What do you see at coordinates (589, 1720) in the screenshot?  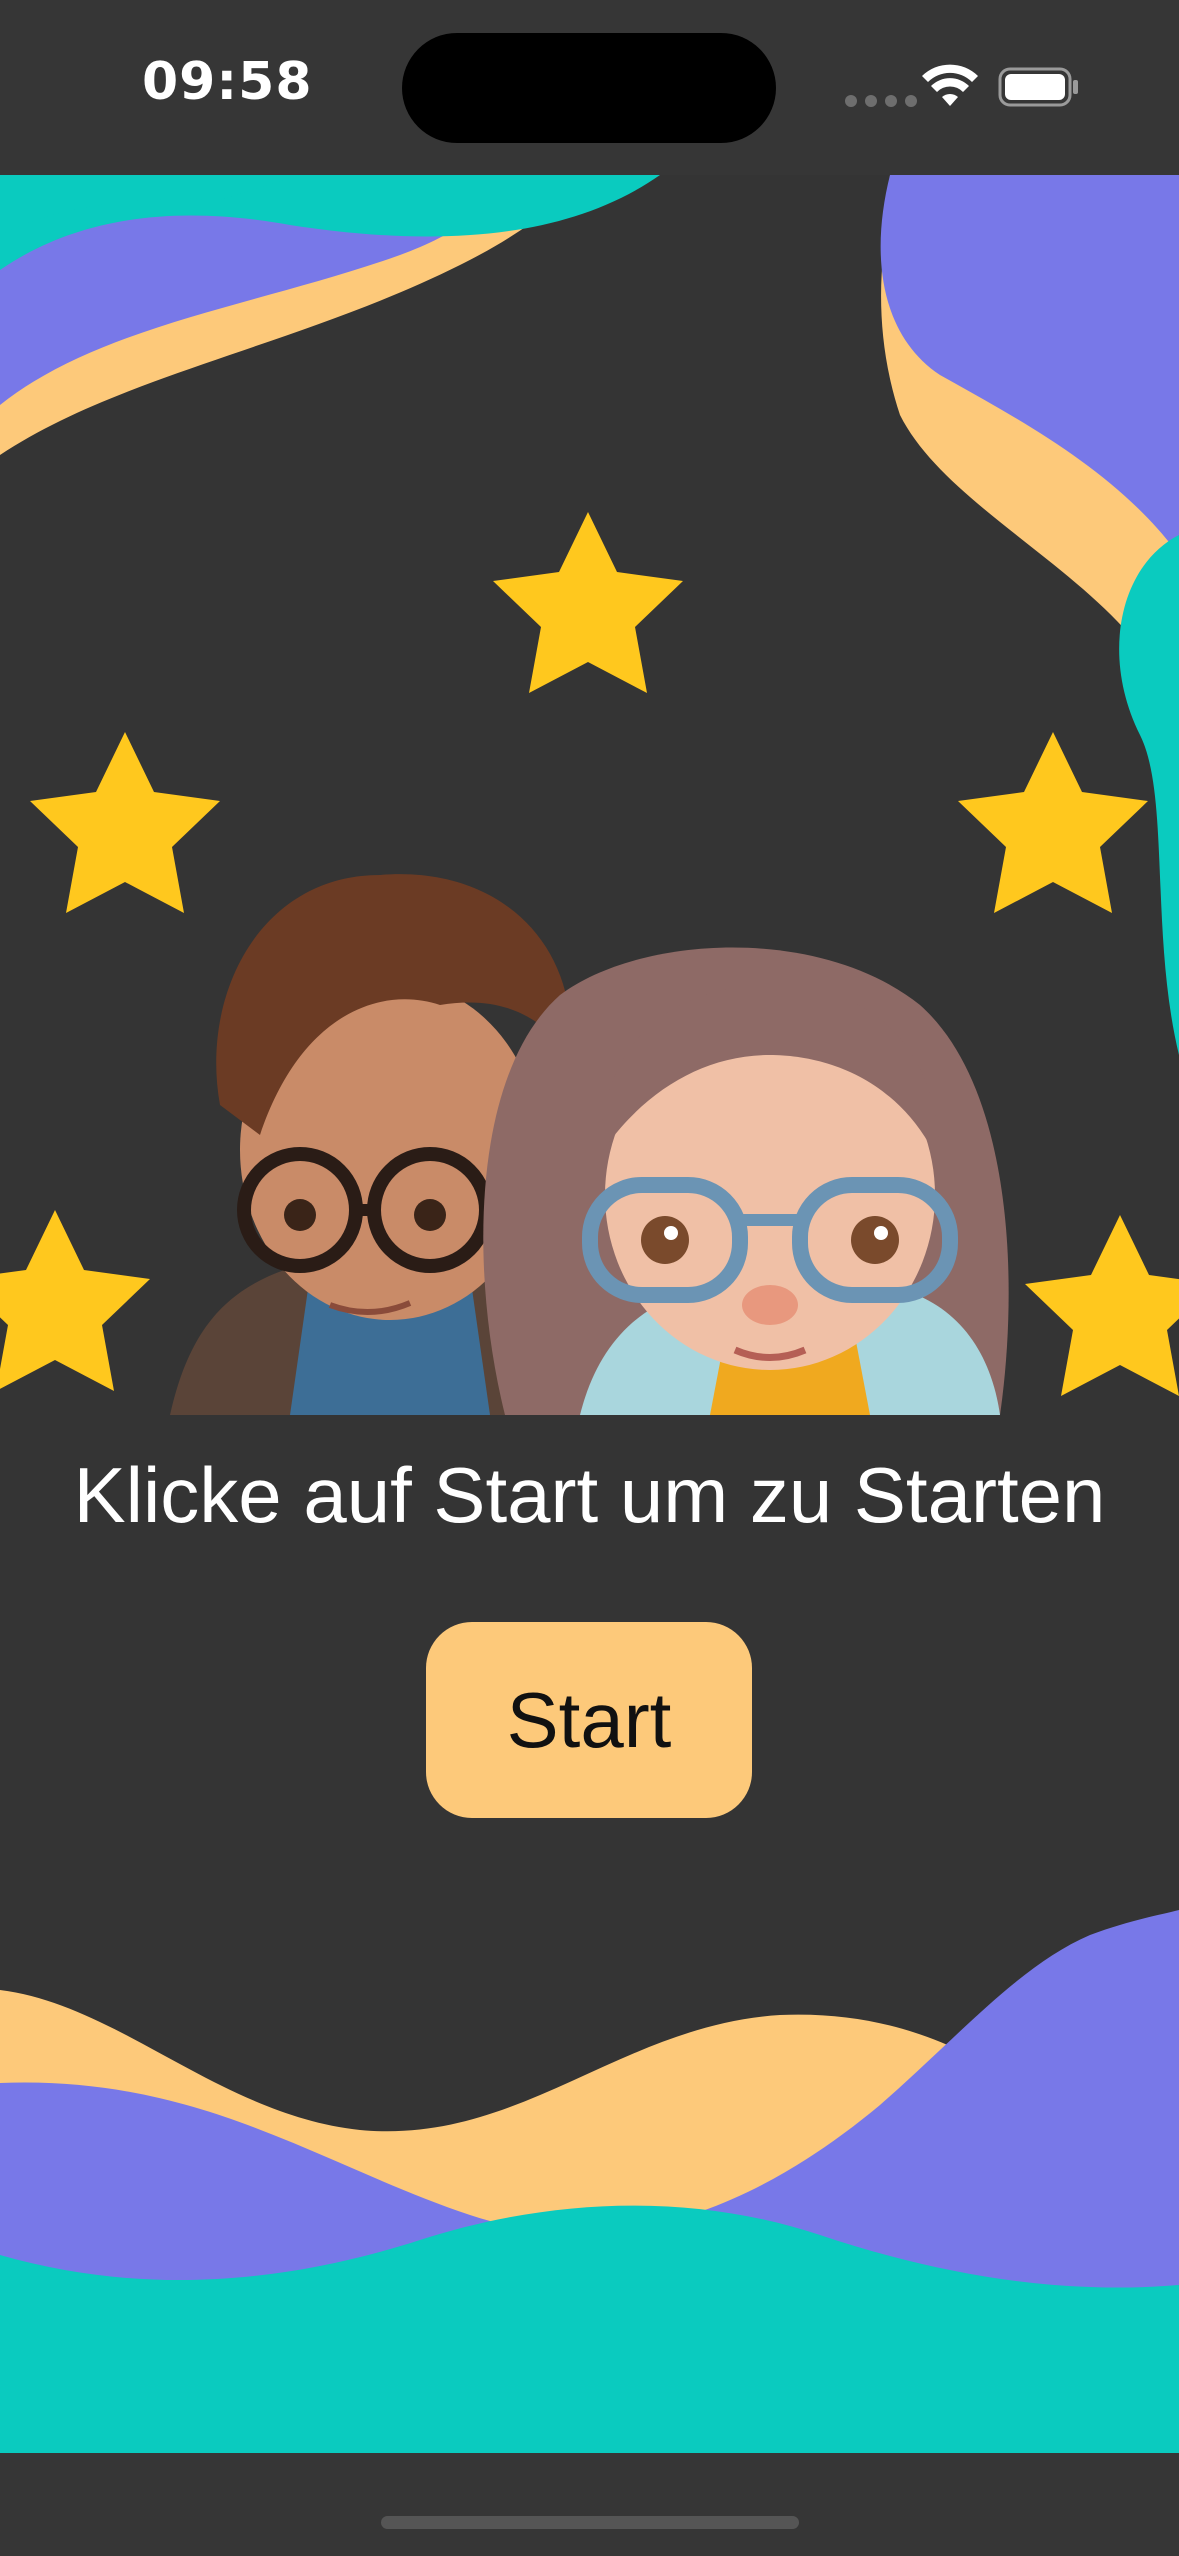 I see `start-button: Start` at bounding box center [589, 1720].